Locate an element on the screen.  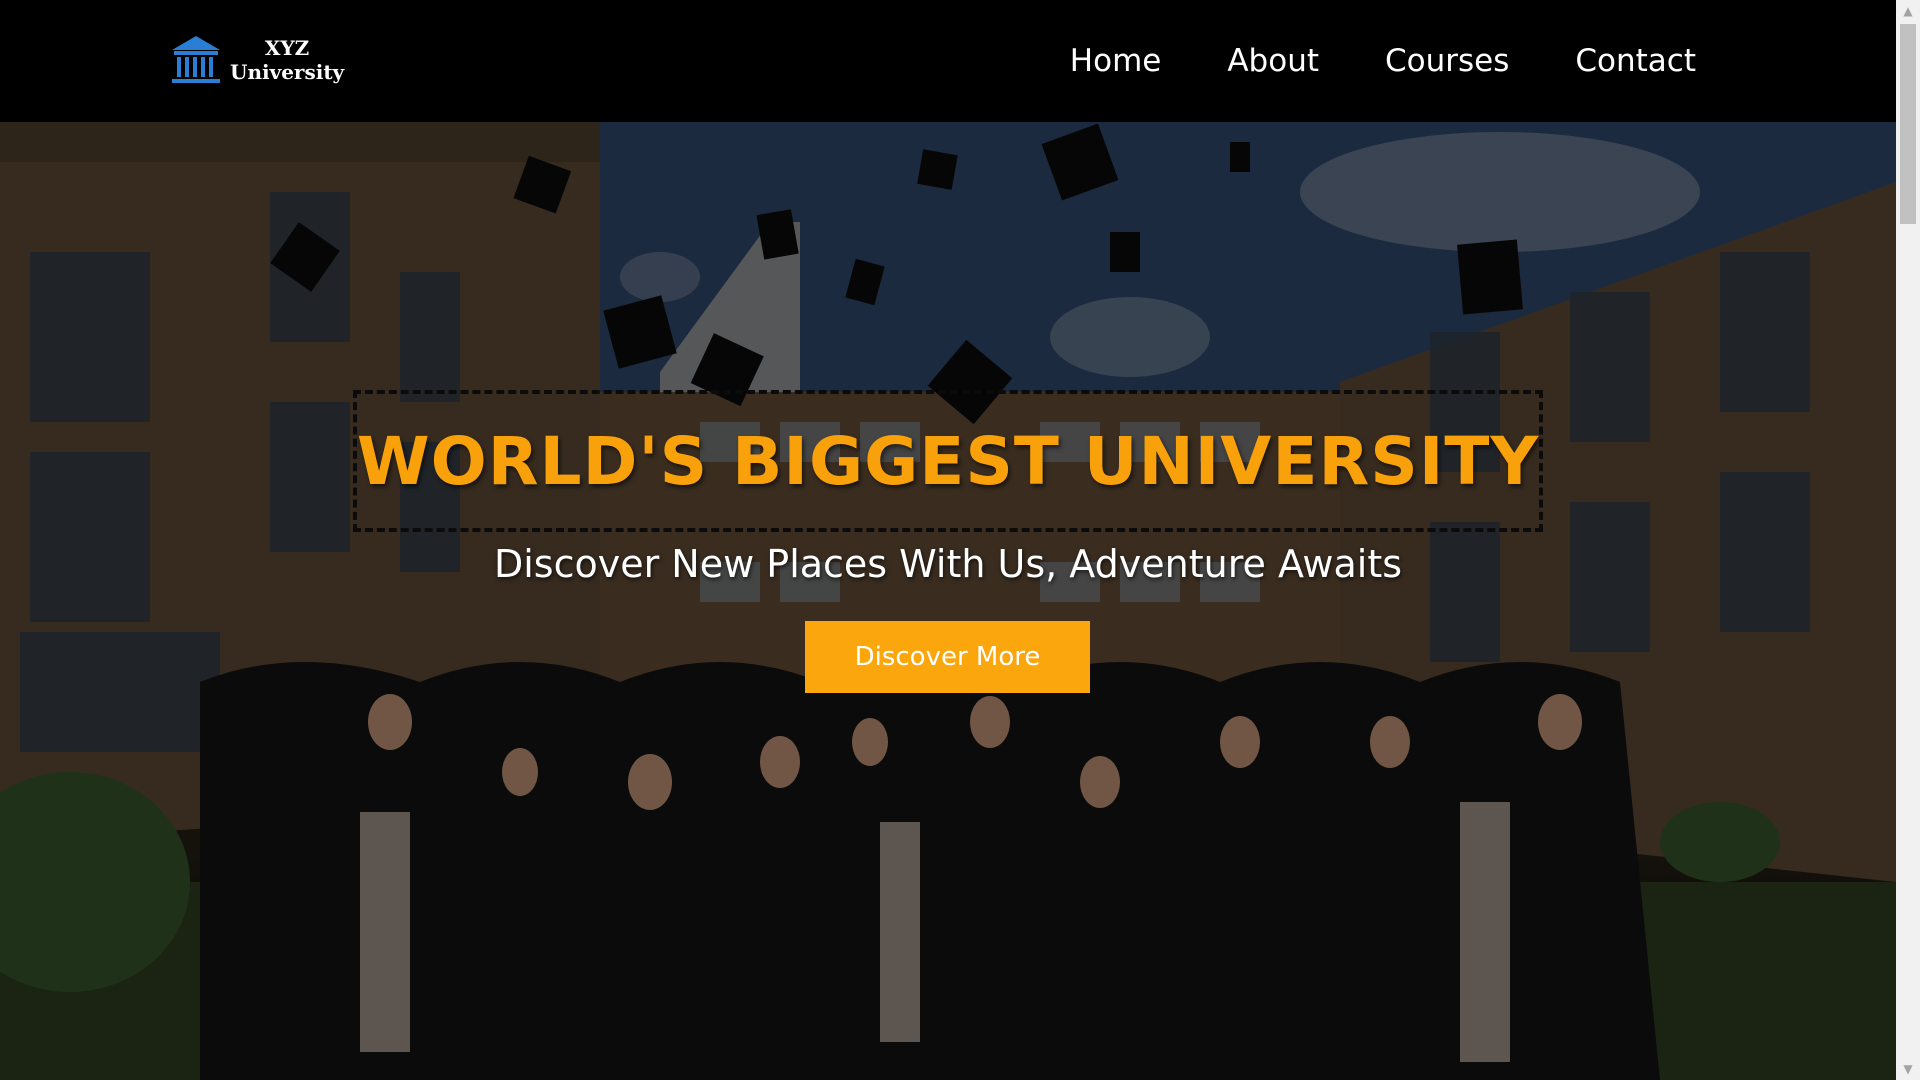
scroll-up-icon: ▲ is located at coordinates (1908, 11).